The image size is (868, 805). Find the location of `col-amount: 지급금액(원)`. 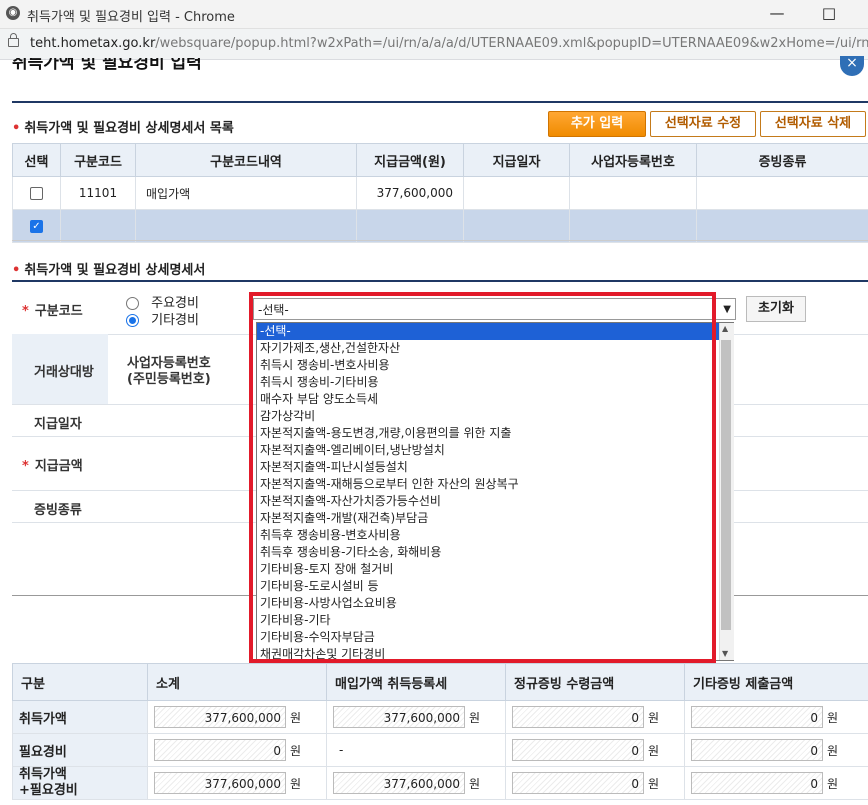

col-amount: 지급금액(원) is located at coordinates (410, 160).